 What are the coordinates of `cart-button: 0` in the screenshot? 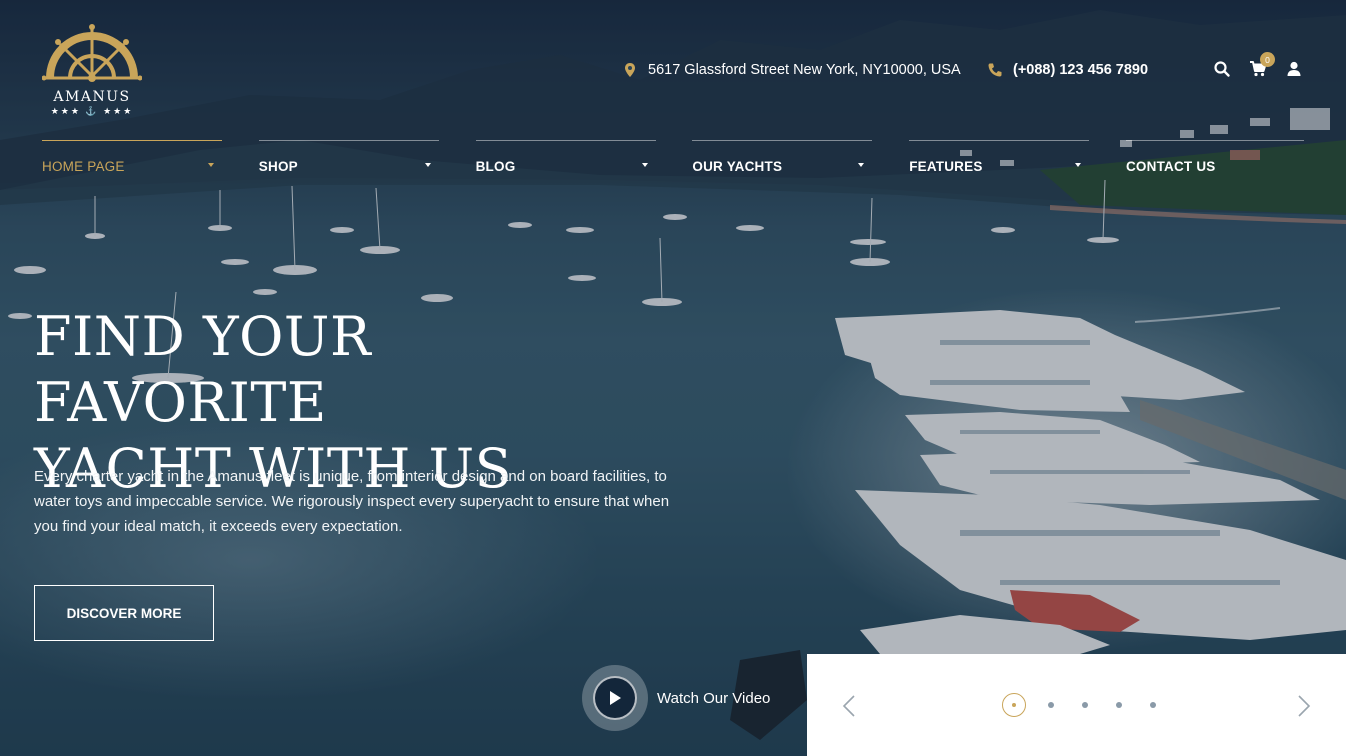 It's located at (1262, 65).